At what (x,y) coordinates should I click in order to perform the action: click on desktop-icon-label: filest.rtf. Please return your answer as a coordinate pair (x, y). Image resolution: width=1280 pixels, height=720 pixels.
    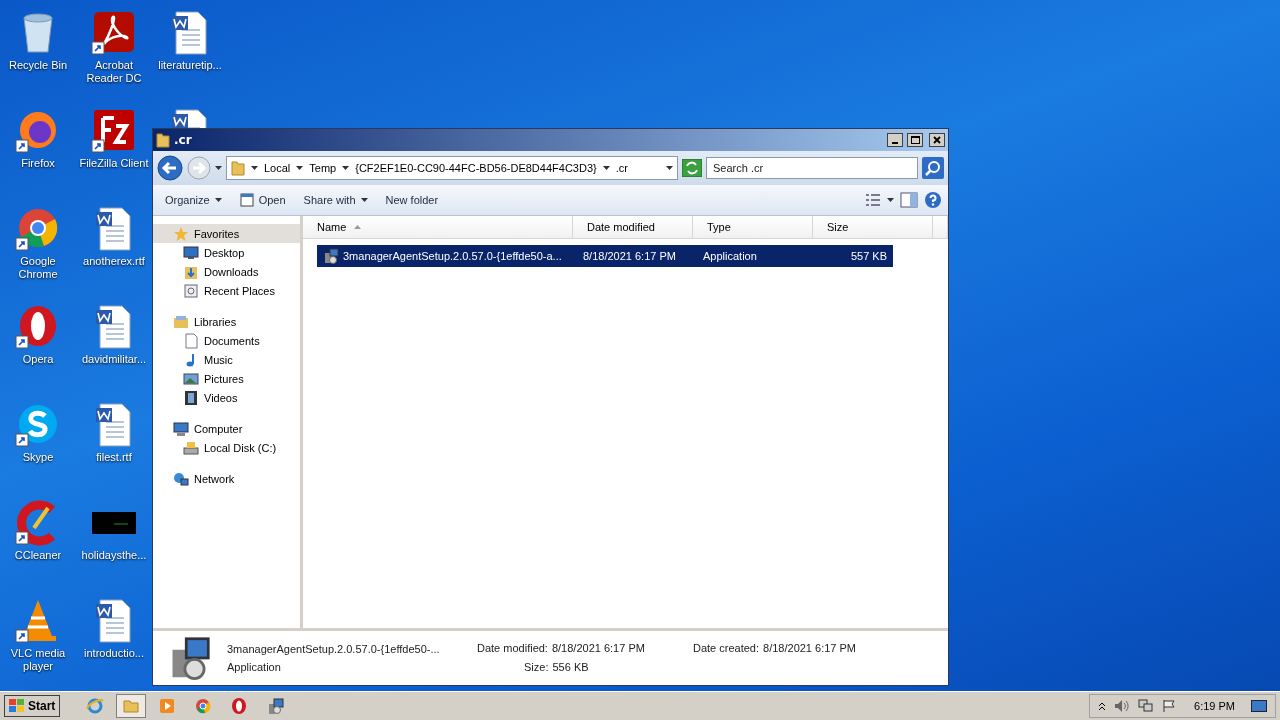
    Looking at the image, I should click on (114, 457).